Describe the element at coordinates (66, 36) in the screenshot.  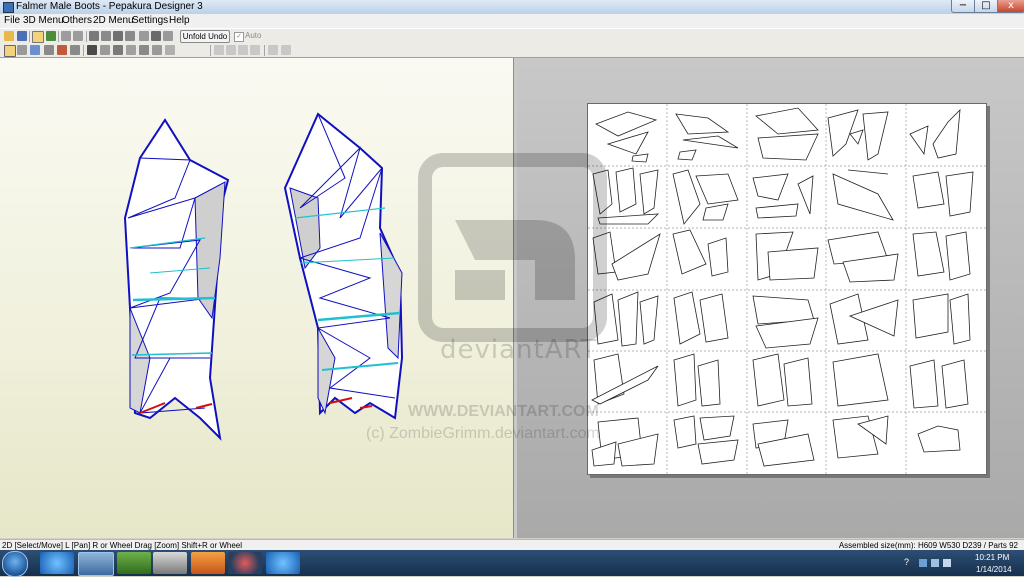
I see `undo-icon` at that location.